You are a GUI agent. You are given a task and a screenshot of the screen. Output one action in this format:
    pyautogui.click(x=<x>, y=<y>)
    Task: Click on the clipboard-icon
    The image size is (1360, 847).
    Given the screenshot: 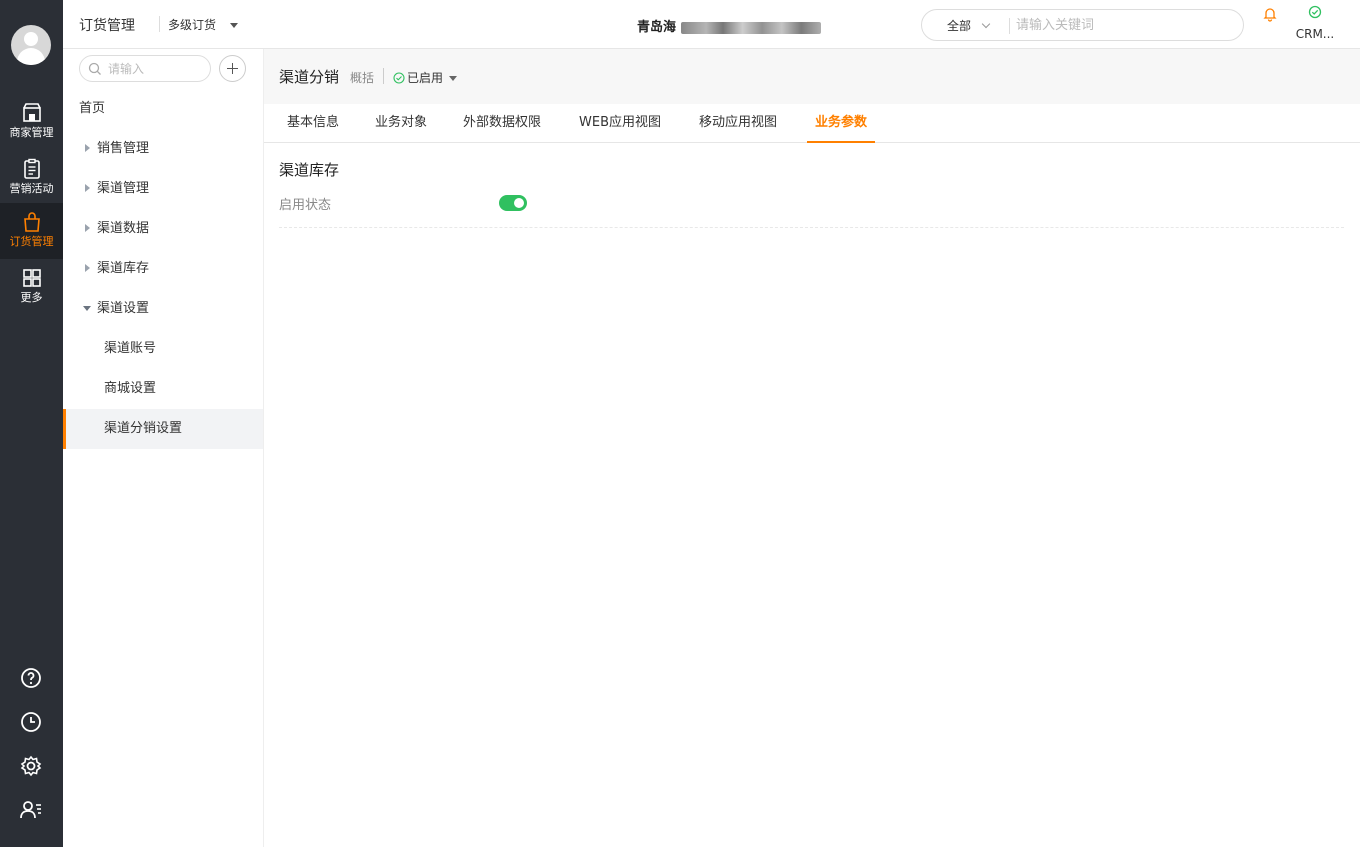 What is the action you would take?
    pyautogui.click(x=31, y=168)
    